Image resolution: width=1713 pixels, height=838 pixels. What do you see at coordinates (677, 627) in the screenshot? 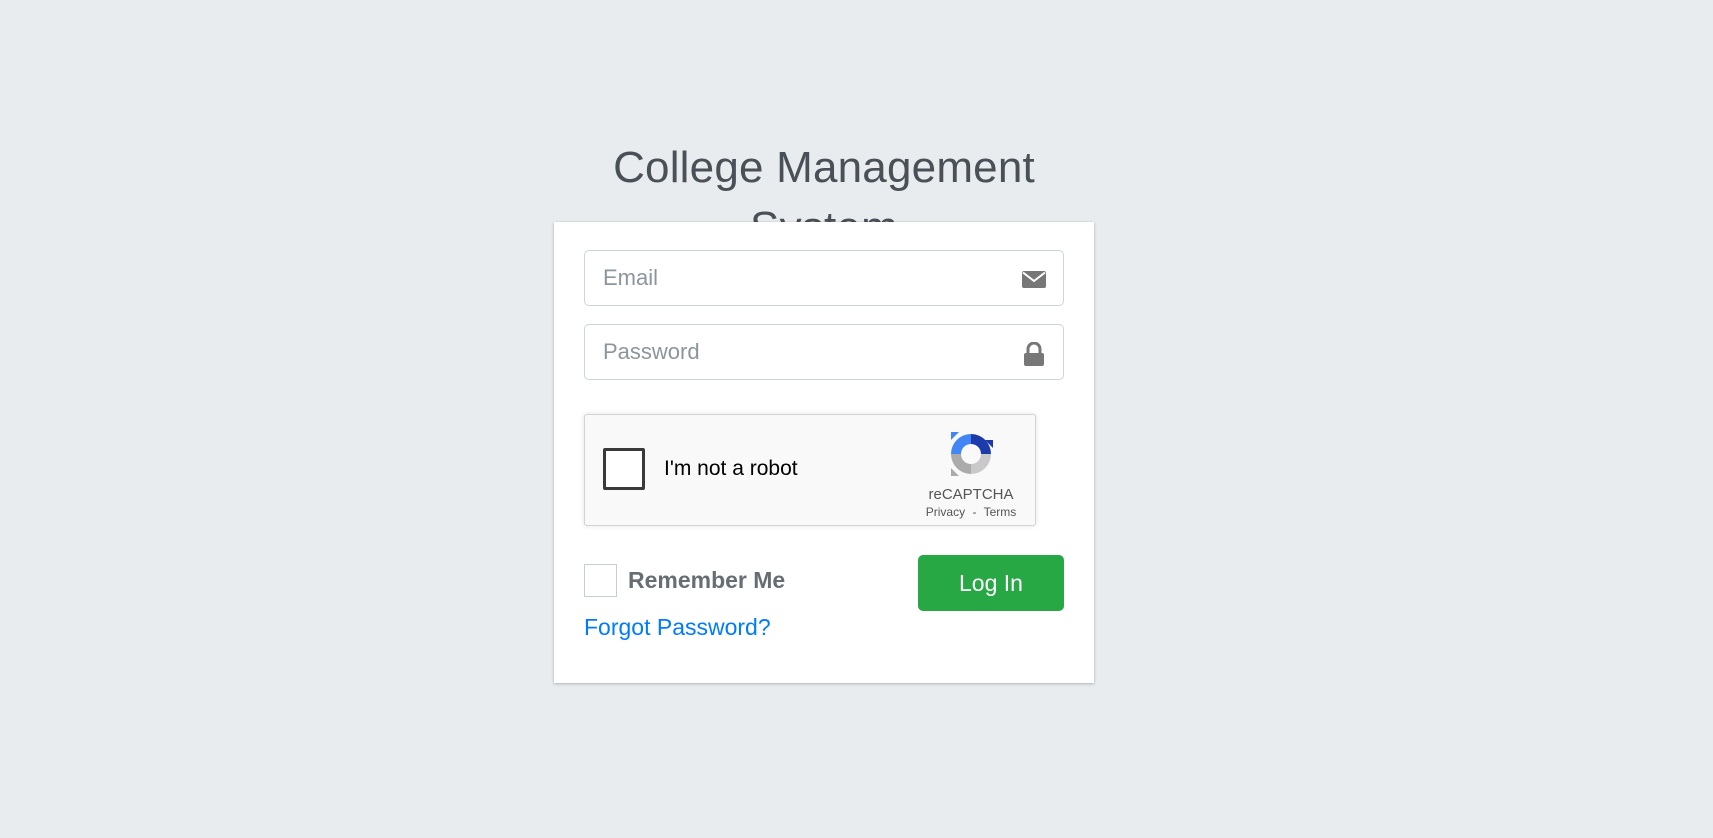
I see `forgot-password-link: Forgot Password?` at bounding box center [677, 627].